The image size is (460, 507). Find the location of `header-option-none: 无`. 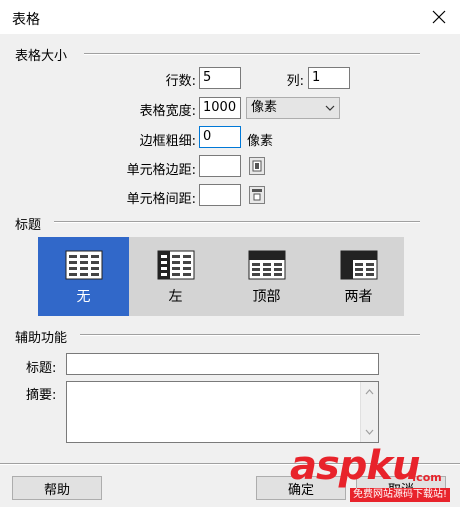

header-option-none: 无 is located at coordinates (83, 276).